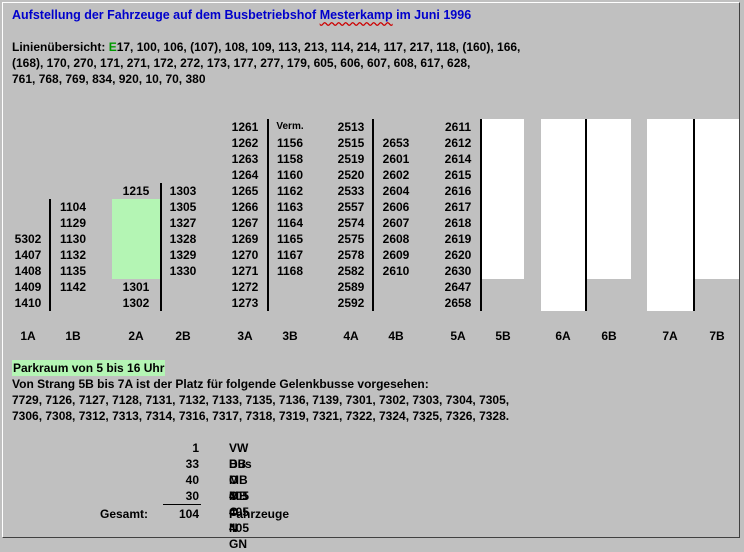 The width and height of the screenshot is (744, 552). I want to click on vehicle-number: 2520, so click(351, 175).